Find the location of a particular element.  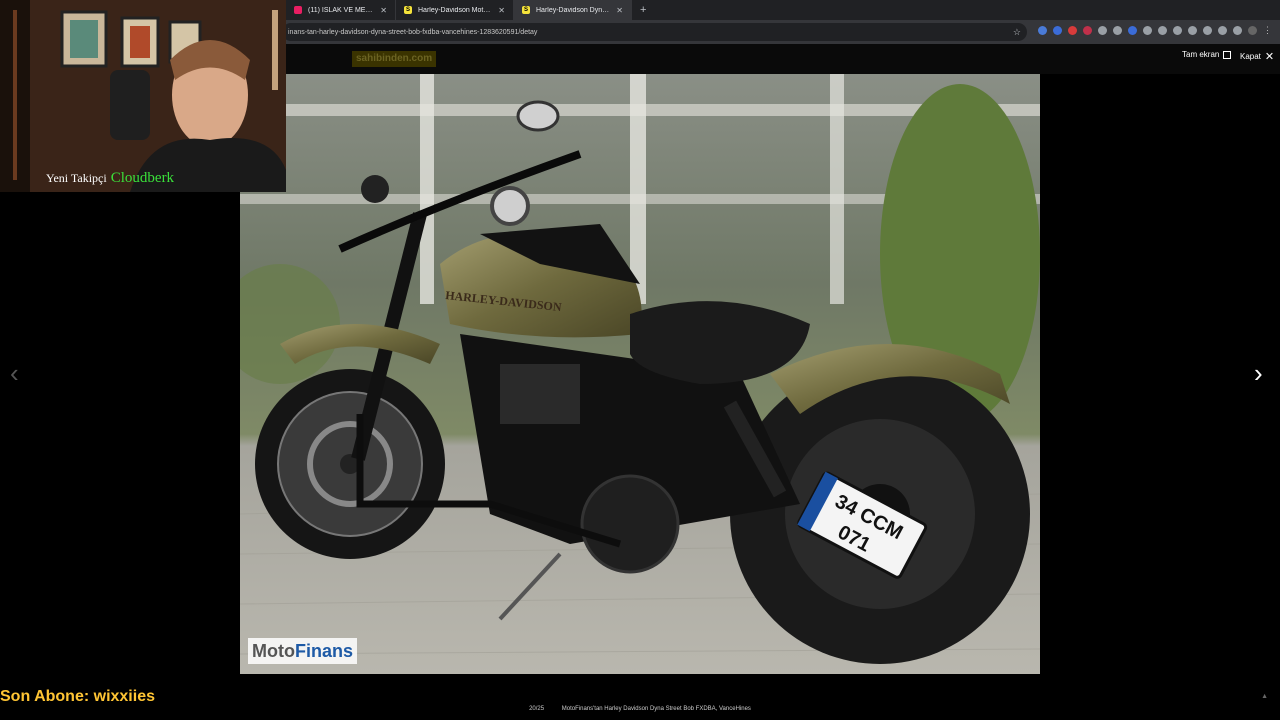

close-label: Kapat is located at coordinates (1250, 56).